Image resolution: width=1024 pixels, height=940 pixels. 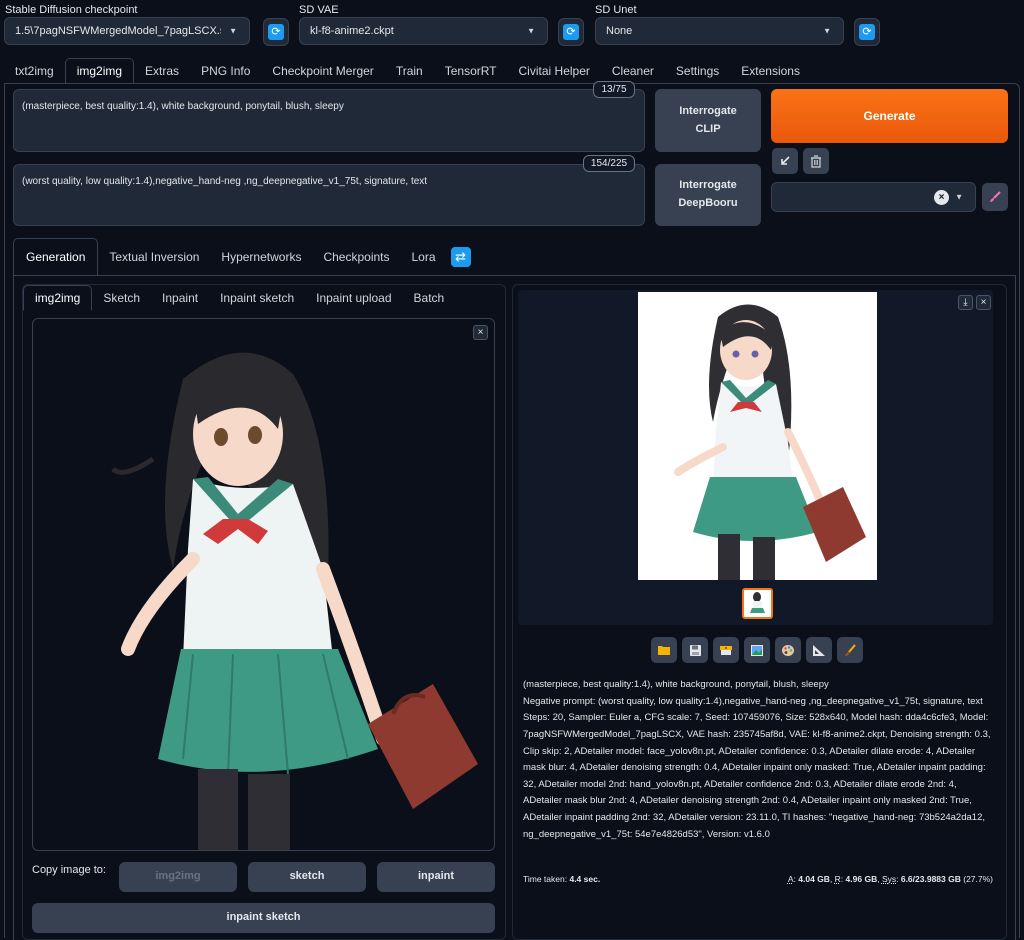 I want to click on tab-img2img: img2img, so click(x=99, y=71).